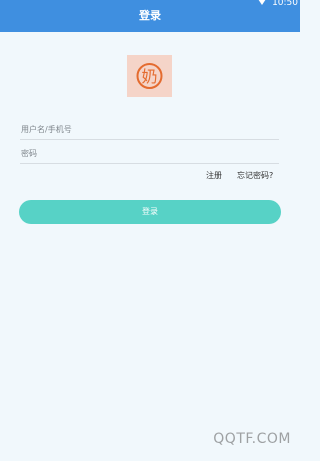 The height and width of the screenshot is (461, 320). I want to click on logo-char: 奶, so click(149, 76).